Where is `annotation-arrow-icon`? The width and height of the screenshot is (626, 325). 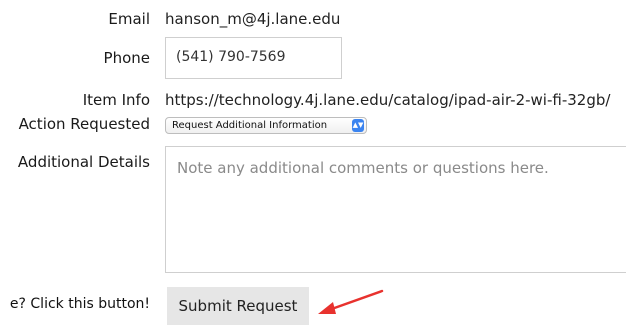 annotation-arrow-icon is located at coordinates (351, 301).